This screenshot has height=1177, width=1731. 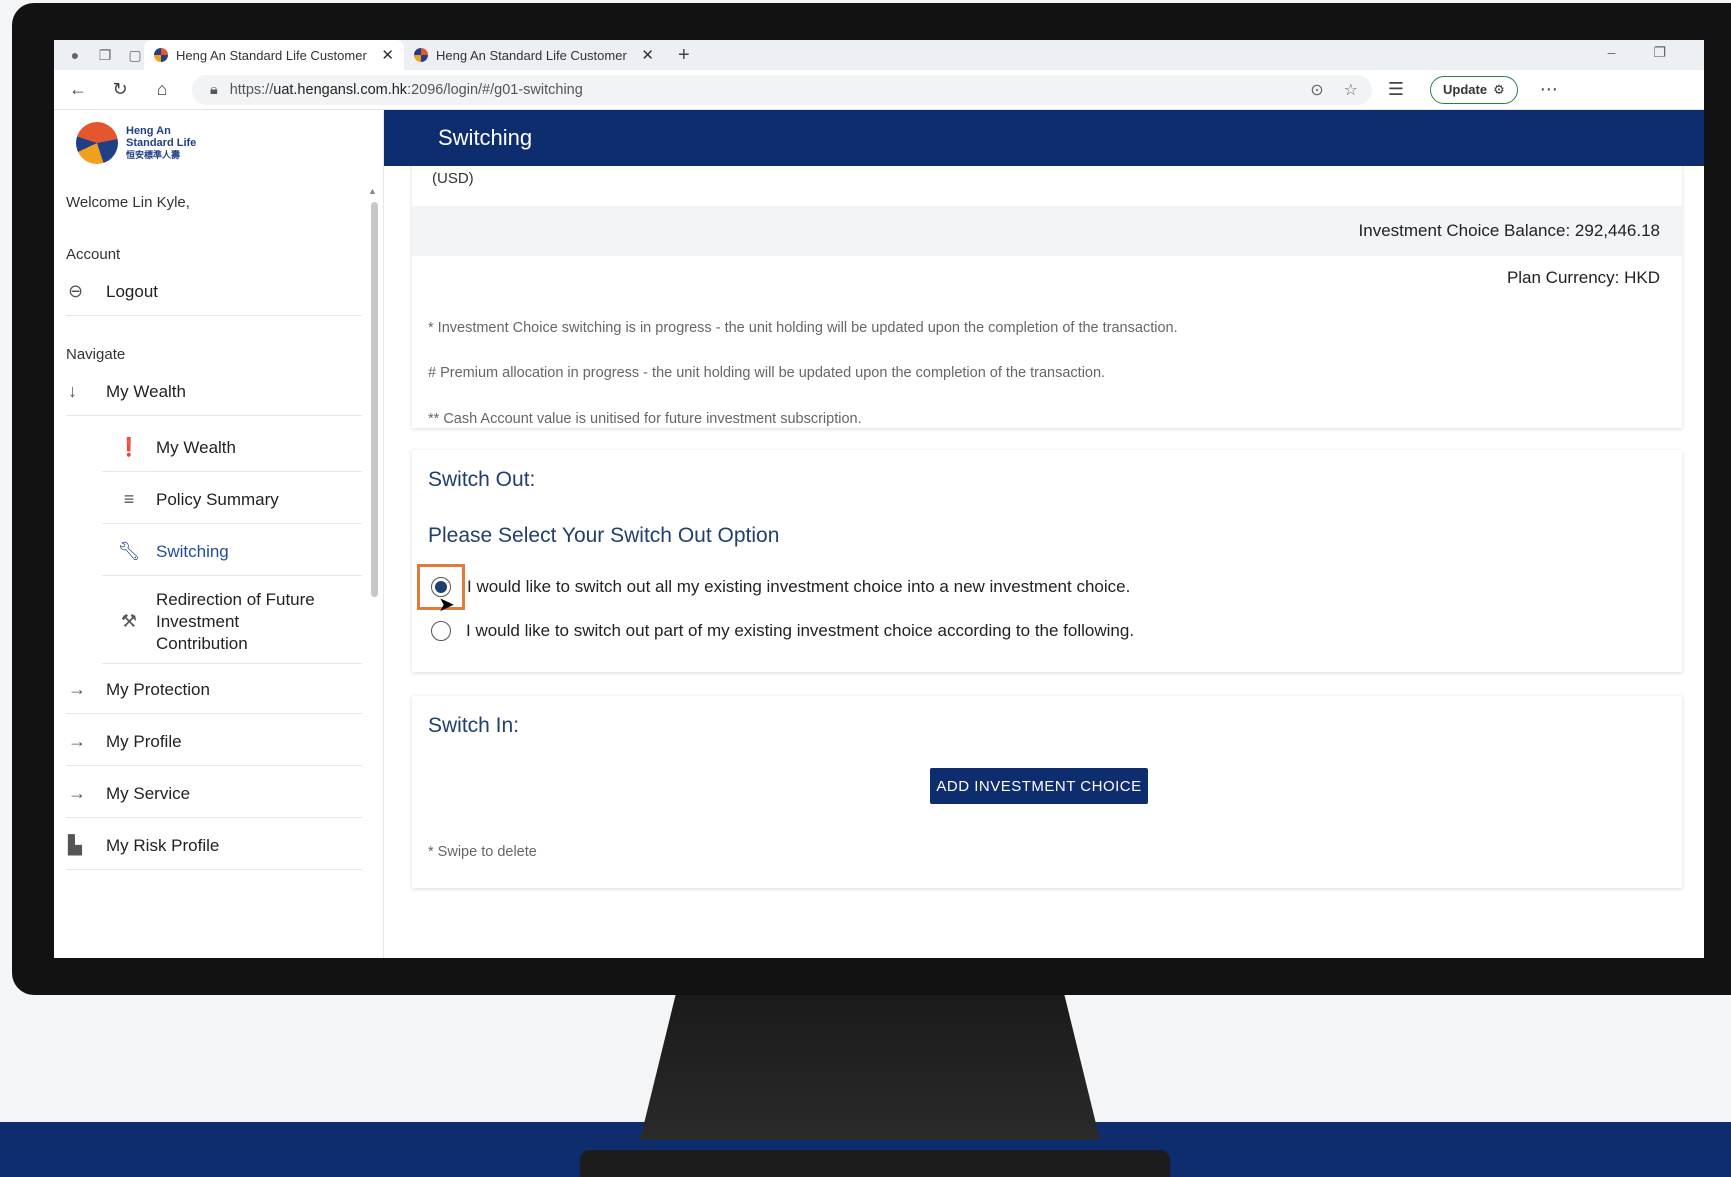 What do you see at coordinates (1659, 52) in the screenshot?
I see `restore-icon: ❐` at bounding box center [1659, 52].